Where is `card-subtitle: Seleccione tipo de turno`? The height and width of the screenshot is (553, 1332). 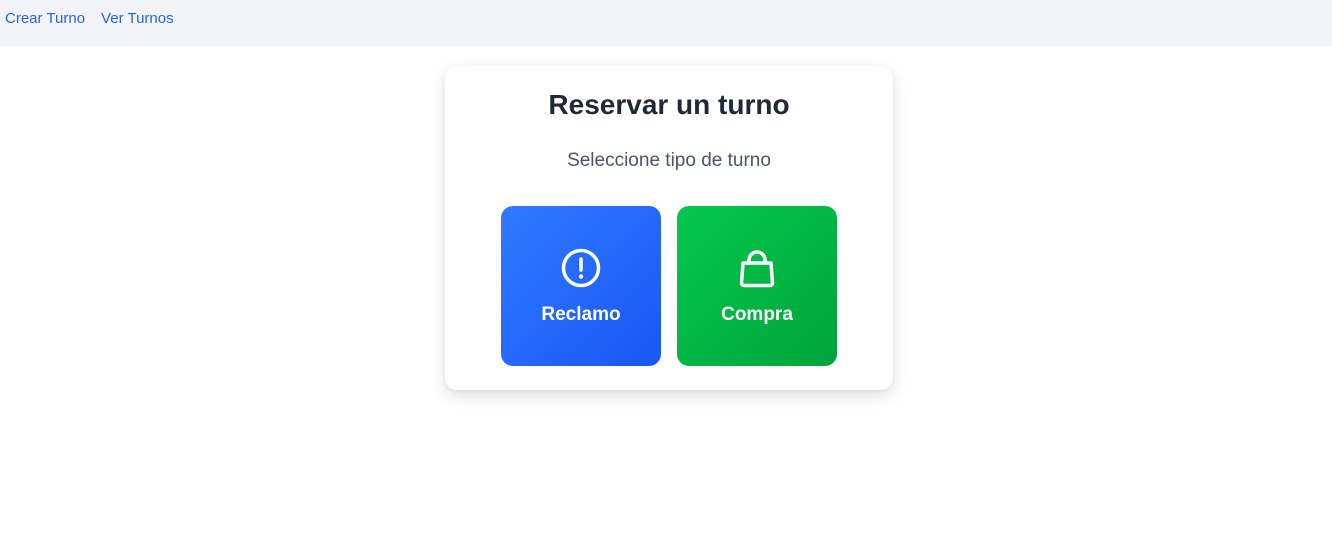
card-subtitle: Seleccione tipo de turno is located at coordinates (669, 160).